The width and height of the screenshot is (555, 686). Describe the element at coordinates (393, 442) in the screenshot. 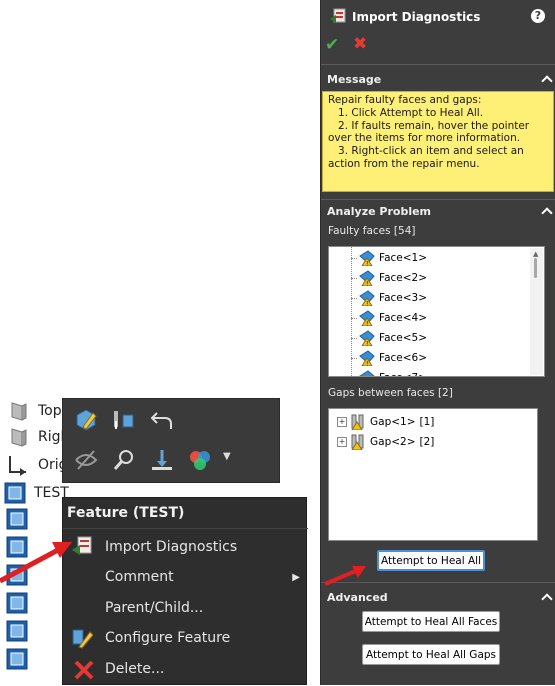

I see `gap-label: Gap<2>` at that location.